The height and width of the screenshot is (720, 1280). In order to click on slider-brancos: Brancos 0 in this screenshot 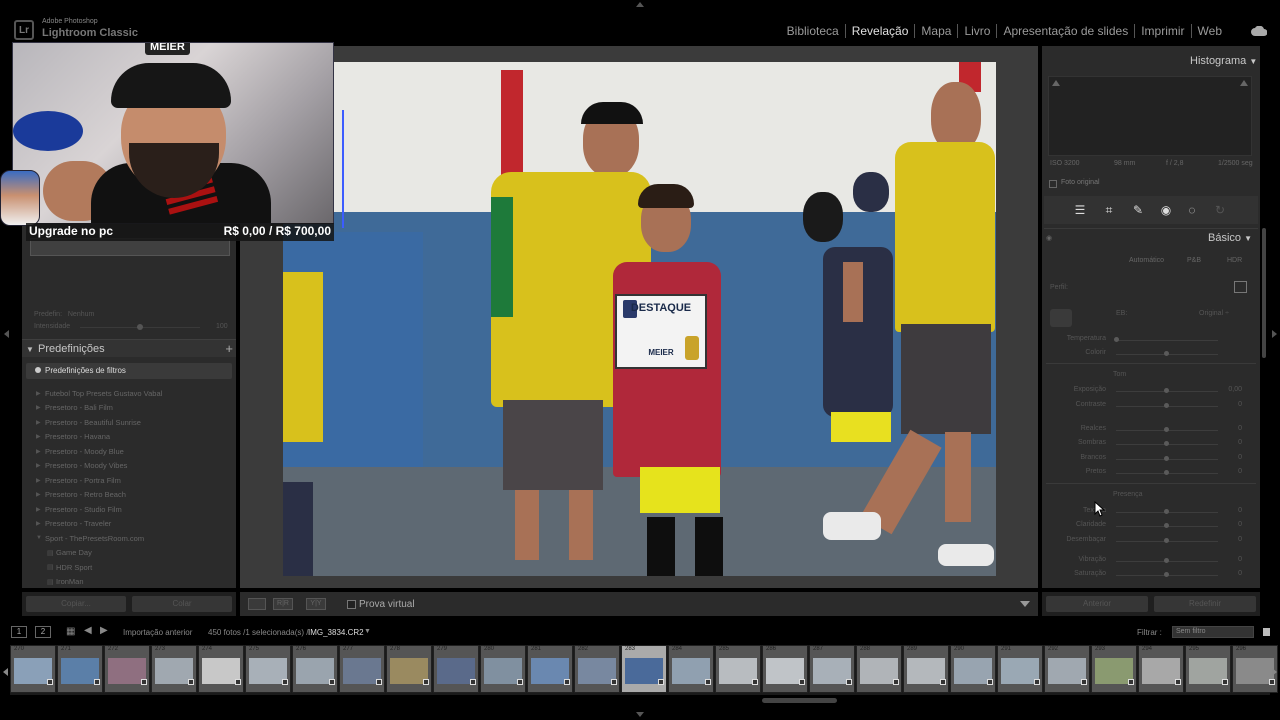, I will do `click(1150, 459)`.